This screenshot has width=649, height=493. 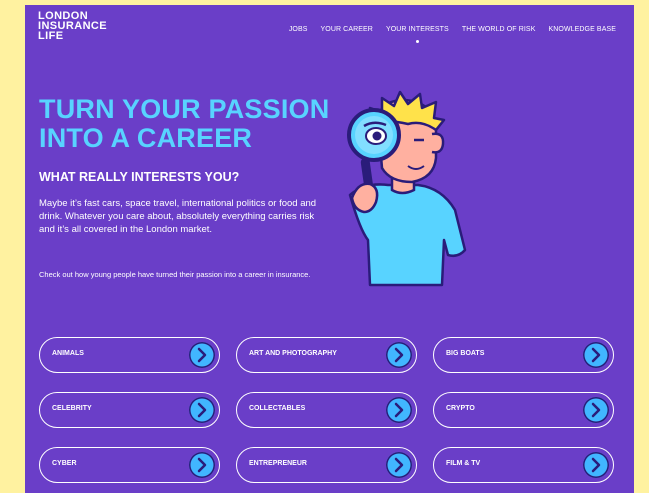 What do you see at coordinates (184, 109) in the screenshot?
I see `hero-title-line-1: TURN YOUR PASSION` at bounding box center [184, 109].